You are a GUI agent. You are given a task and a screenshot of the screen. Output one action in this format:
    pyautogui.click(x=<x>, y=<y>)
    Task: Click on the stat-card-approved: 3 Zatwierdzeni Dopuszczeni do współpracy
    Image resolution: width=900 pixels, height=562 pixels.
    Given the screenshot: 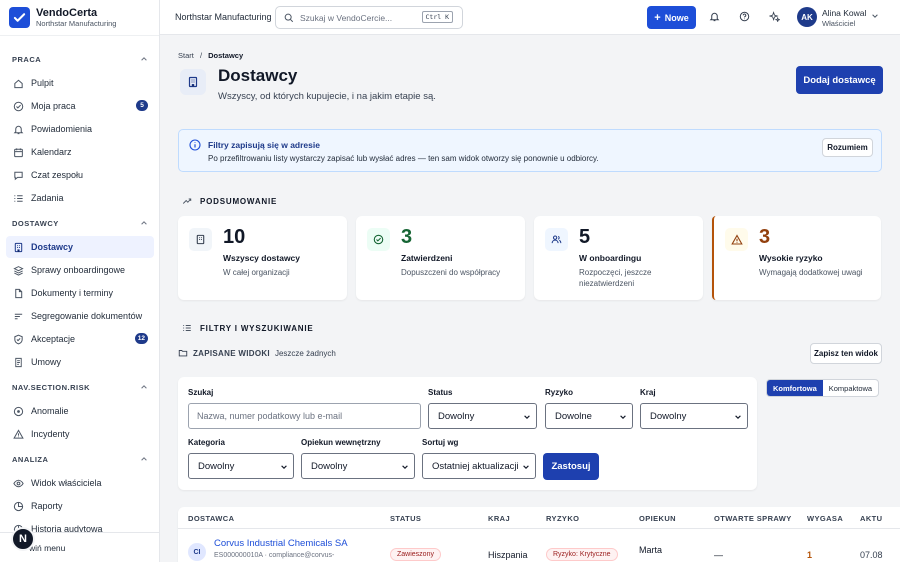 What is the action you would take?
    pyautogui.click(x=440, y=258)
    